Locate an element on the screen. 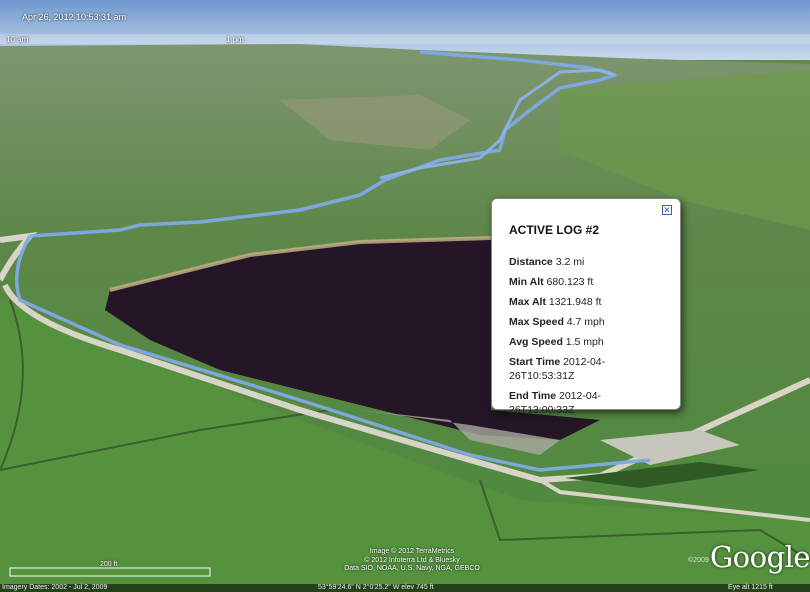 This screenshot has width=810, height=592. google-logo: Google is located at coordinates (760, 557).